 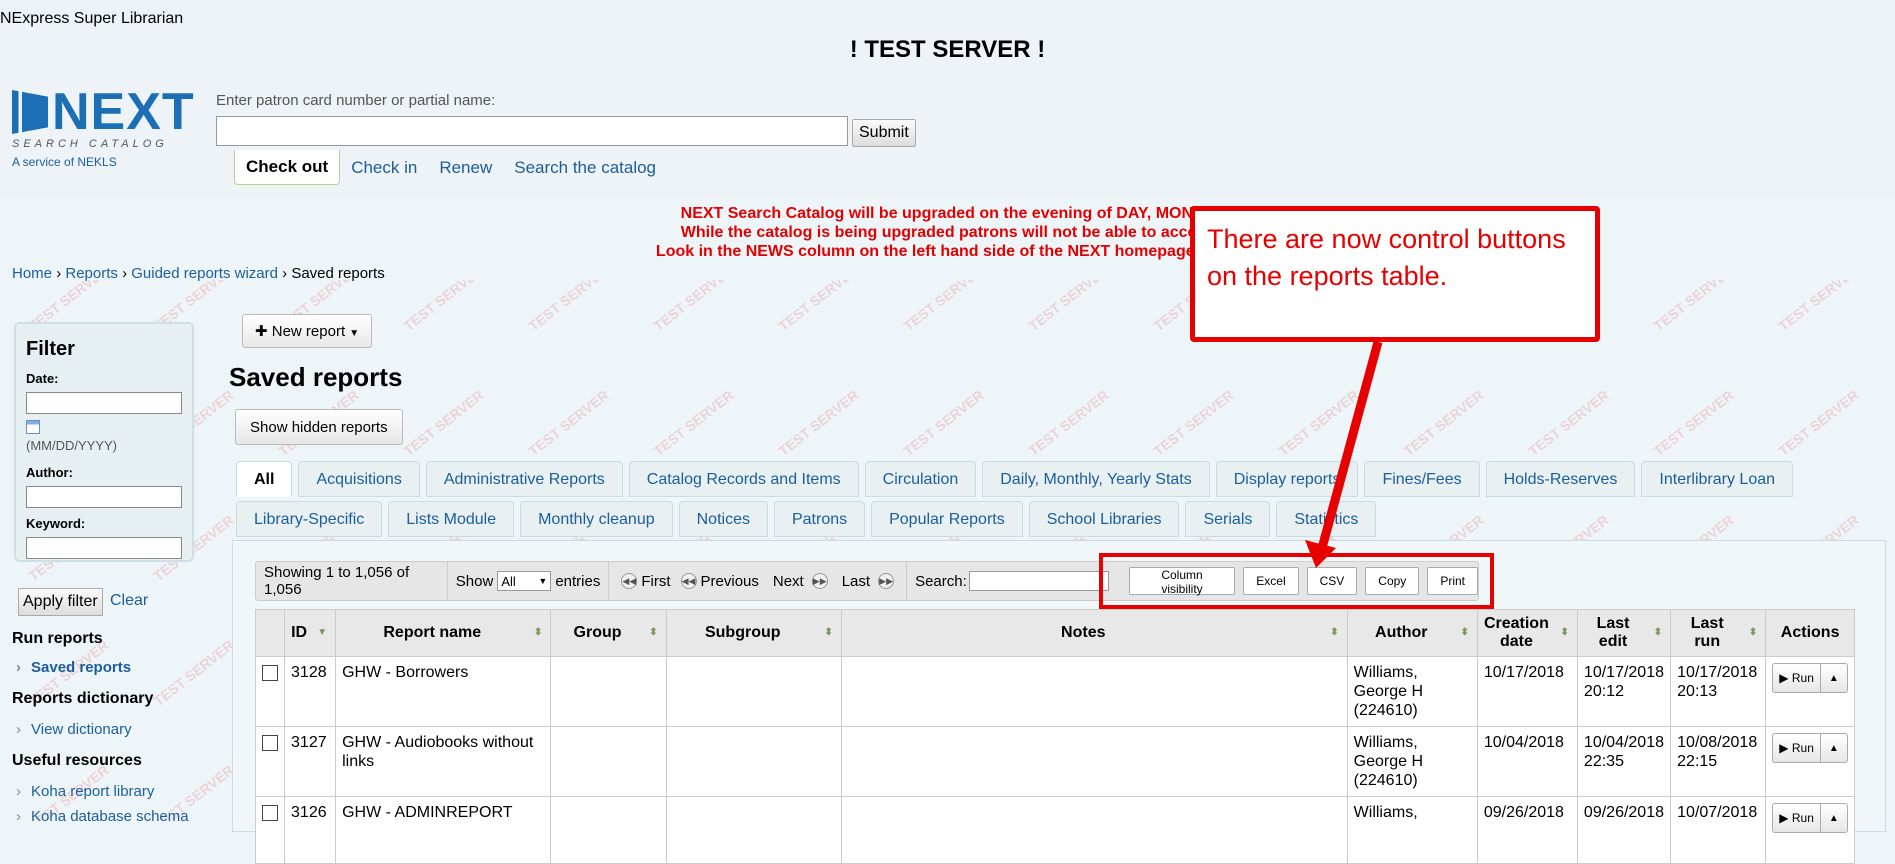 I want to click on breadcrumb-home: Home, so click(x=32, y=273).